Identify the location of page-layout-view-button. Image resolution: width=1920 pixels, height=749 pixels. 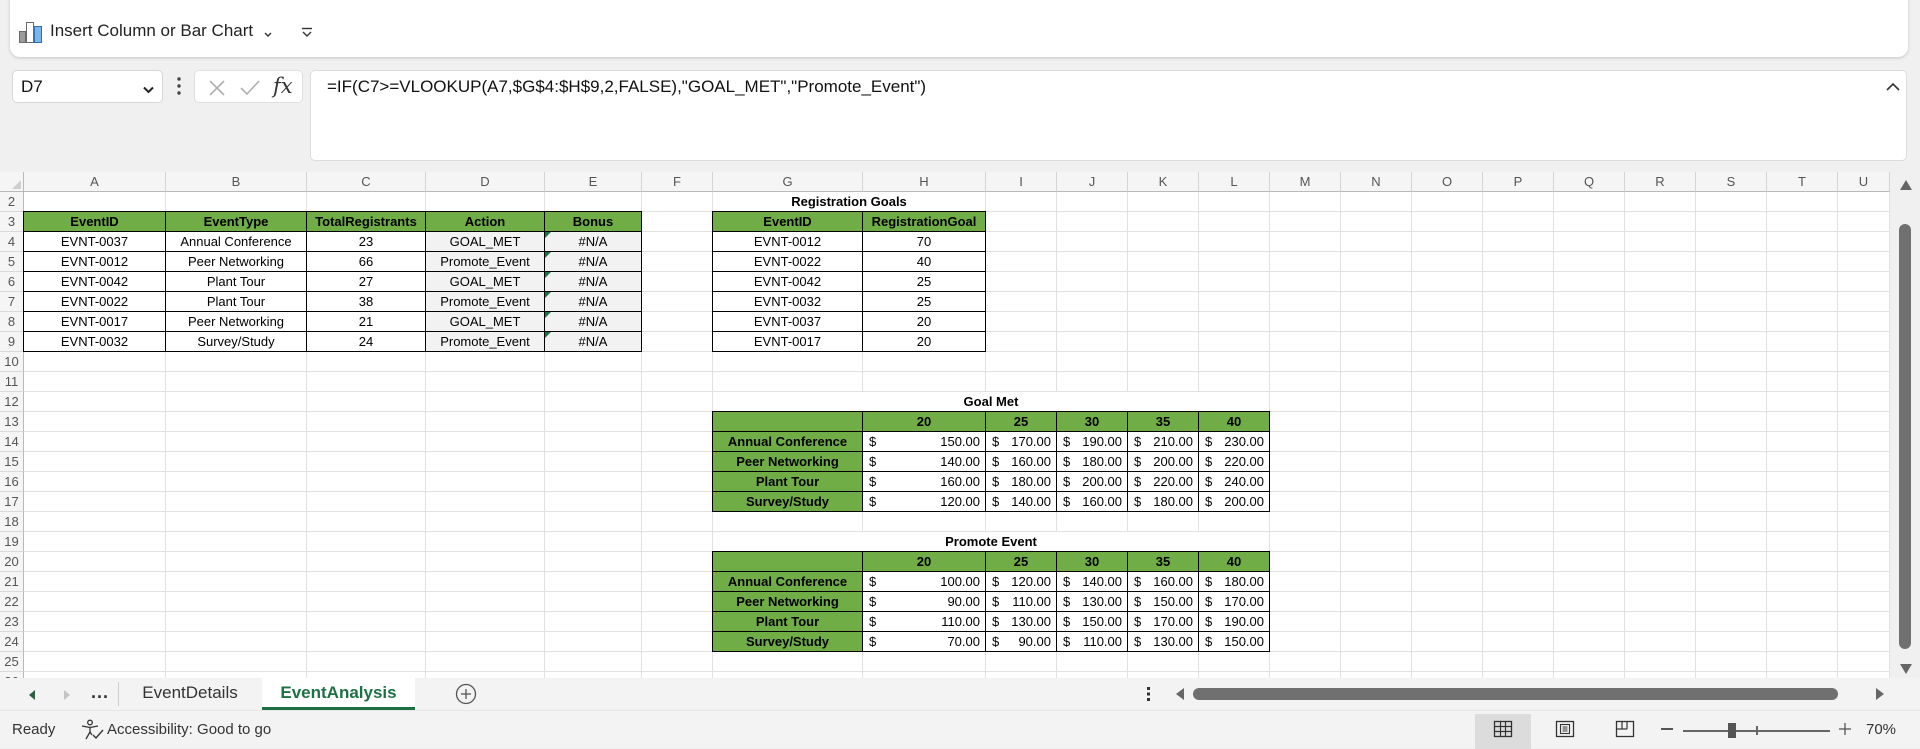
(1565, 731).